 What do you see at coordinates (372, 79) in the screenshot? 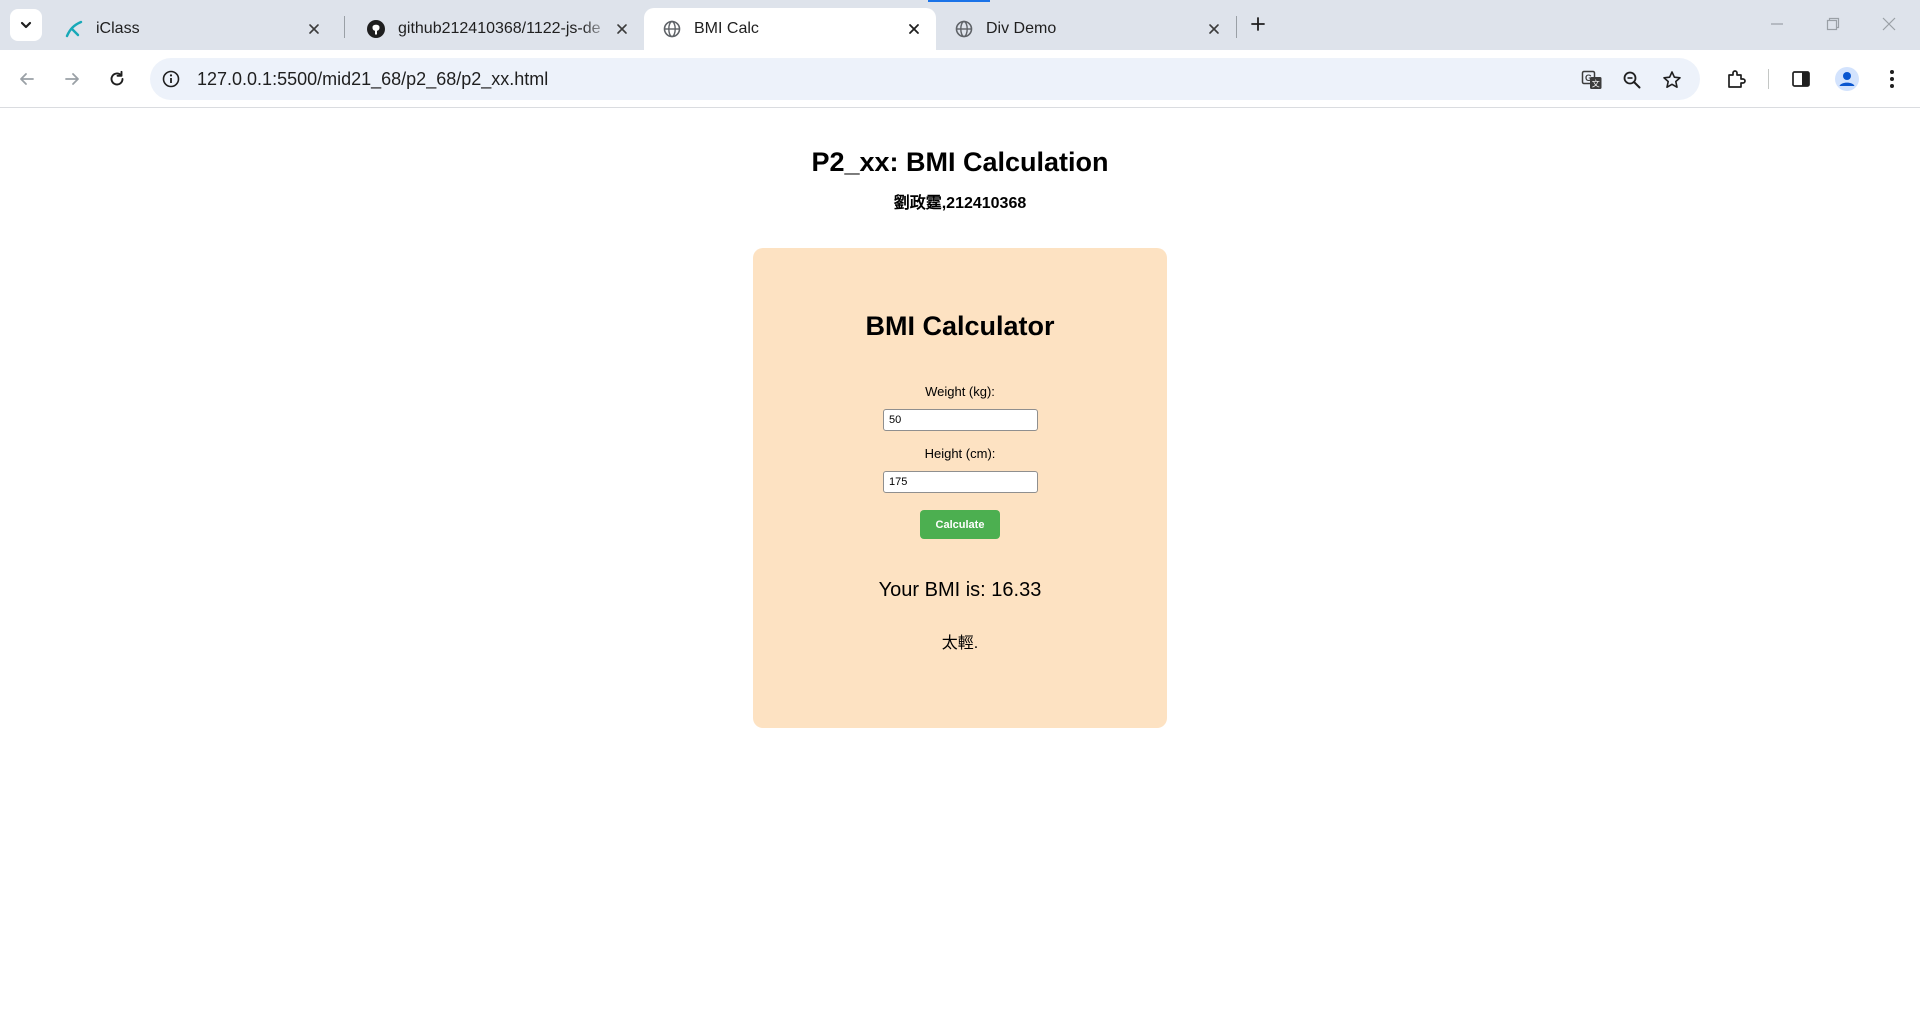
I see `url-text: 127.0.0.1:5500/mid21_68/p2_68/p2_xx.html` at bounding box center [372, 79].